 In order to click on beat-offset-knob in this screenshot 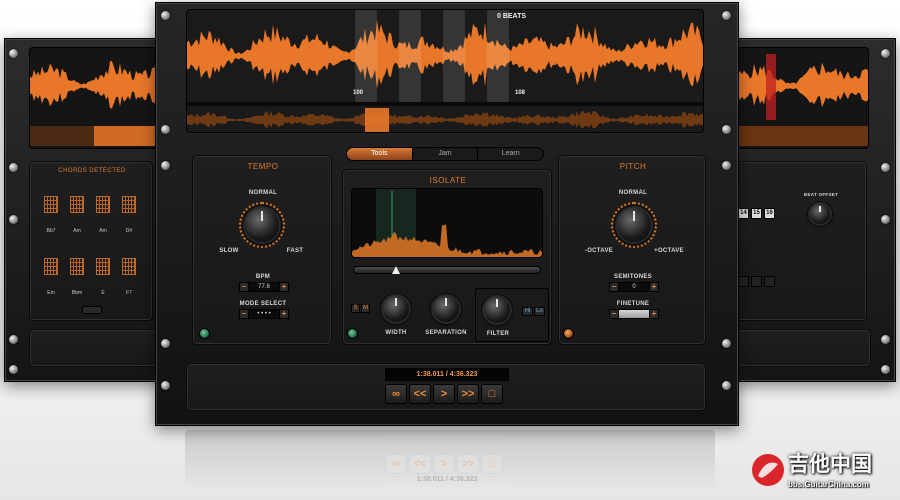, I will do `click(820, 214)`.